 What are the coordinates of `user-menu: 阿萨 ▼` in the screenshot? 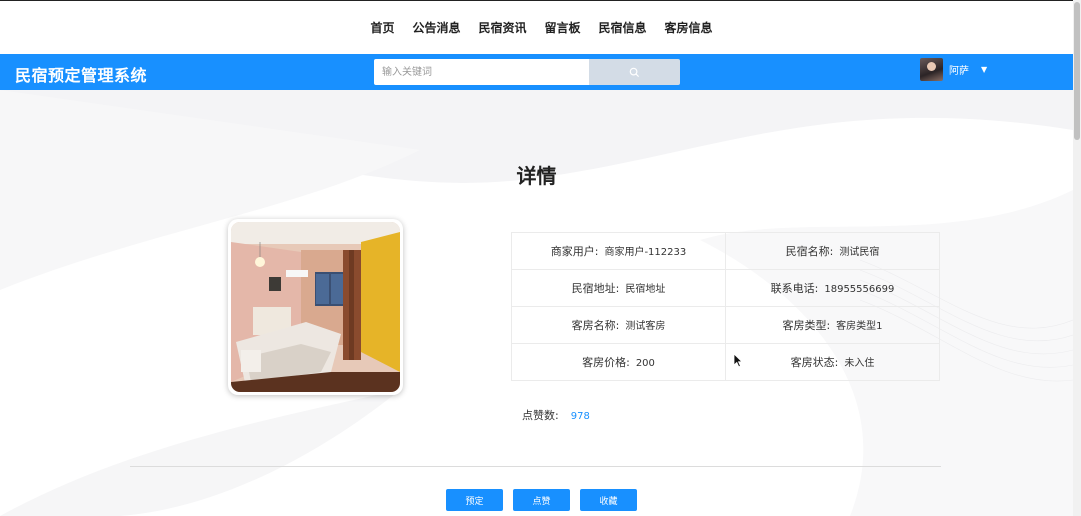 It's located at (953, 69).